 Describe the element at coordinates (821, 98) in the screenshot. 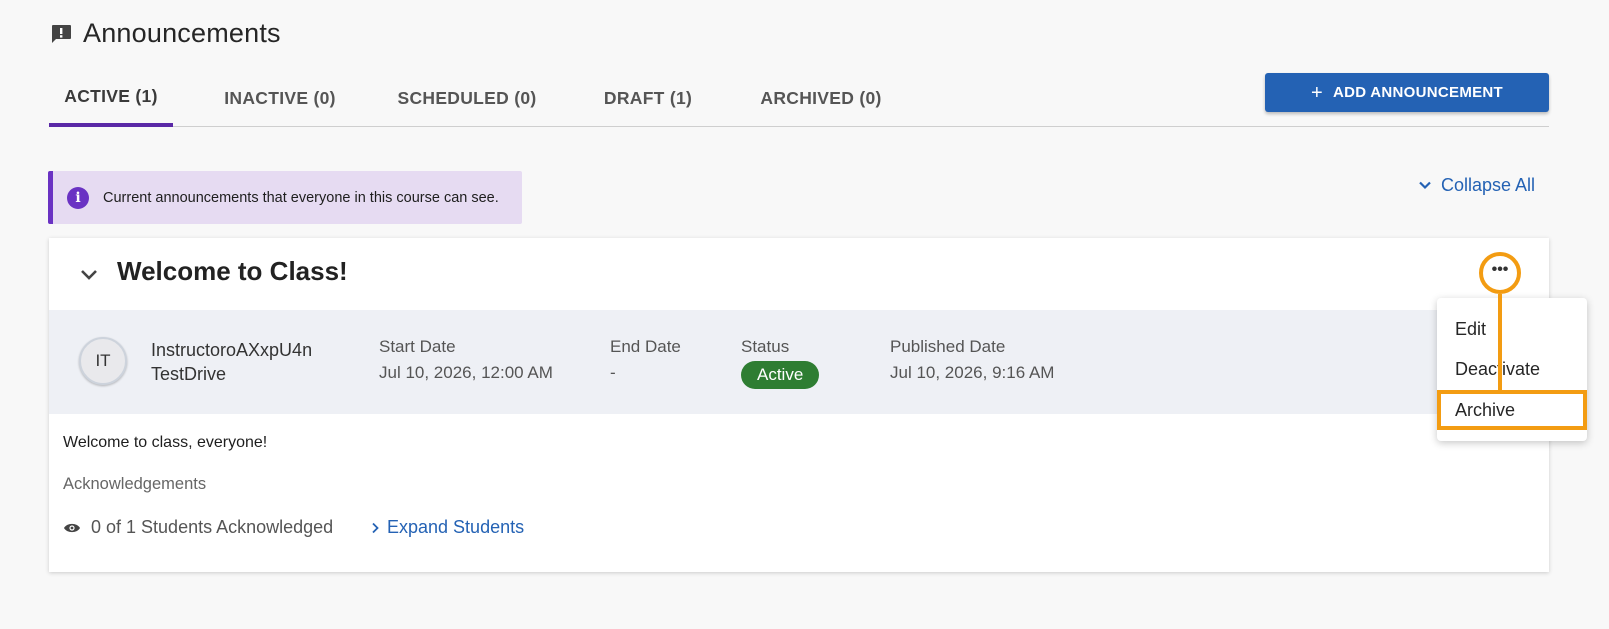

I see `tab-archived: ARCHIVED (0)` at that location.